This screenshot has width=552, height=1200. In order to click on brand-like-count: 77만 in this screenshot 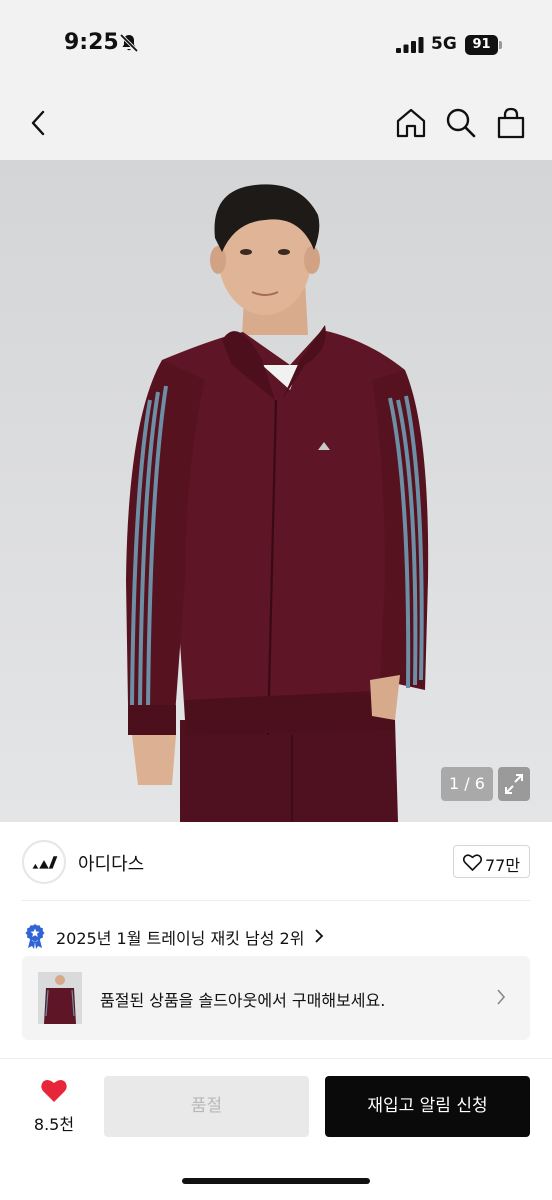, I will do `click(503, 865)`.